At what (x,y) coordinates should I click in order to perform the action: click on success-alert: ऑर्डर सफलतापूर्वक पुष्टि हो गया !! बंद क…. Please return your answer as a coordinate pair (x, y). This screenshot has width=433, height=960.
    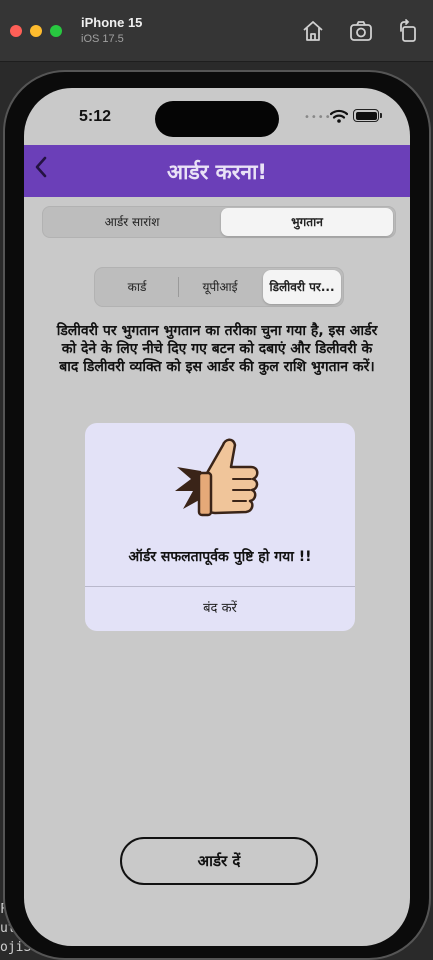
    Looking at the image, I should click on (220, 527).